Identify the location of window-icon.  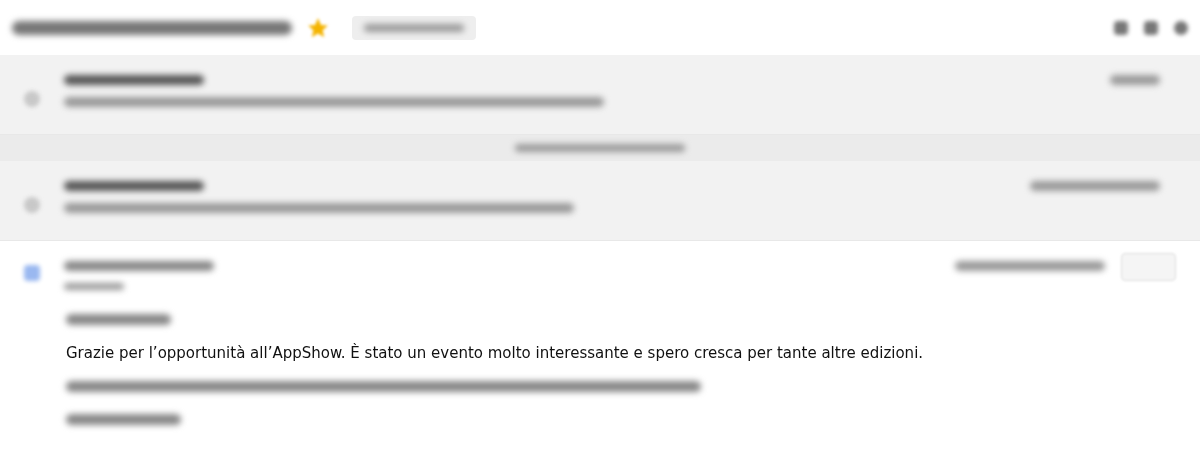
(1151, 27).